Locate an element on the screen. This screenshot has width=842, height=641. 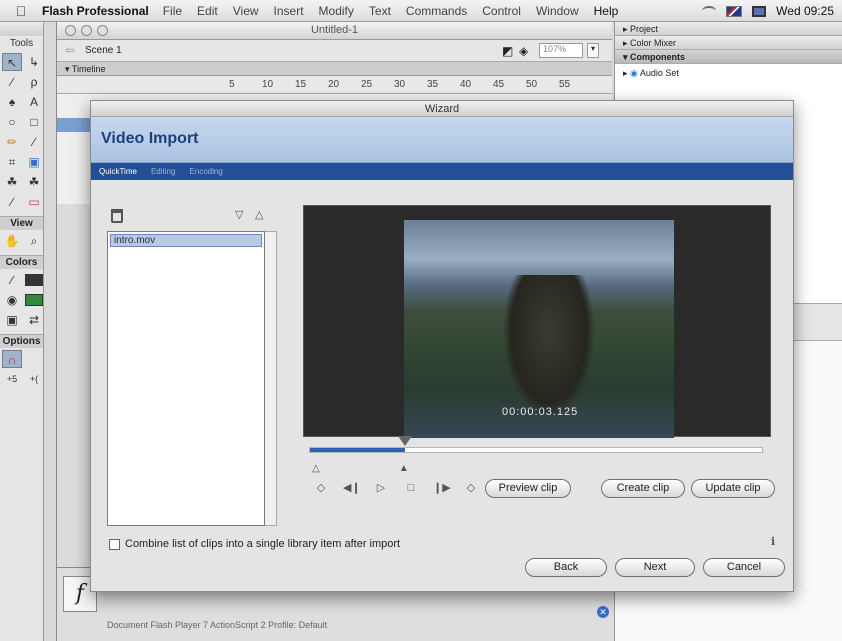
audio-set-icon: ◉ is located at coordinates (634, 73).